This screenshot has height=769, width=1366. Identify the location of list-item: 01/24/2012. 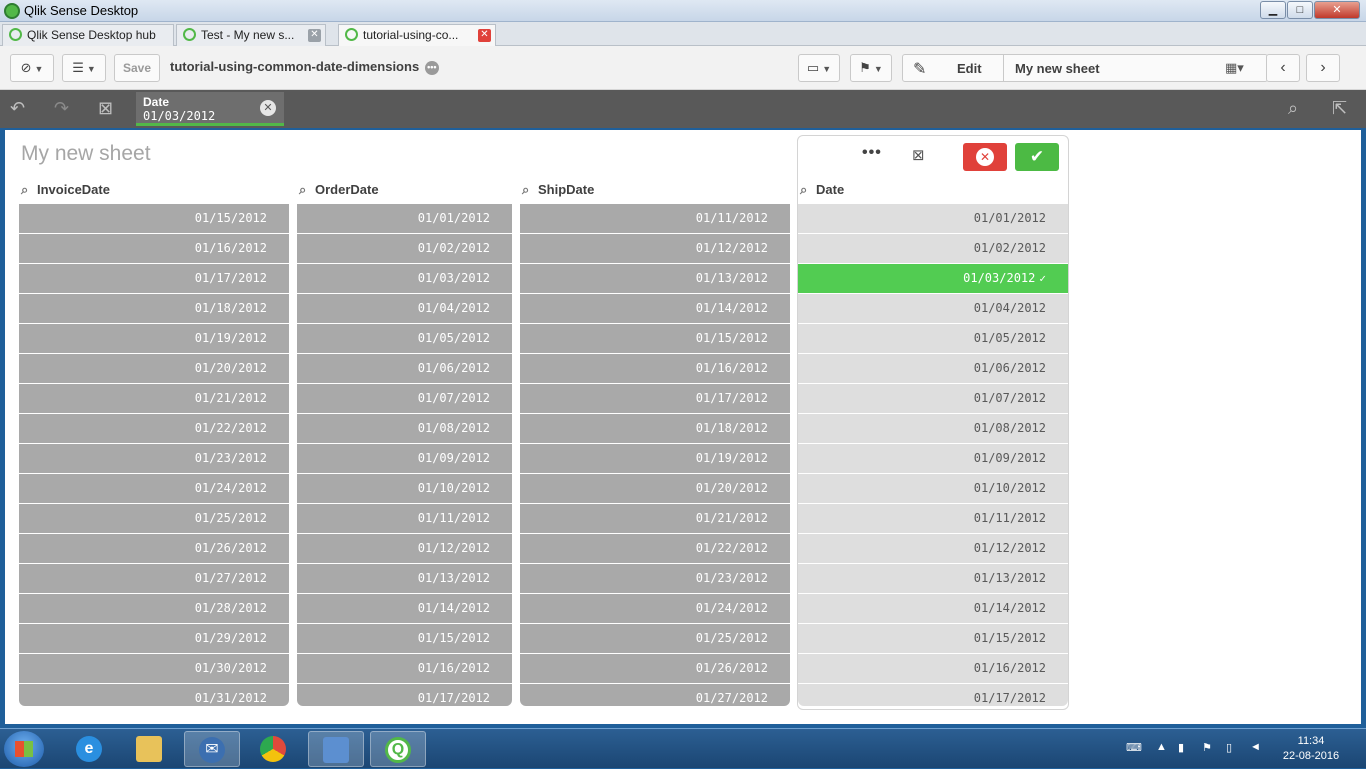
(154, 489).